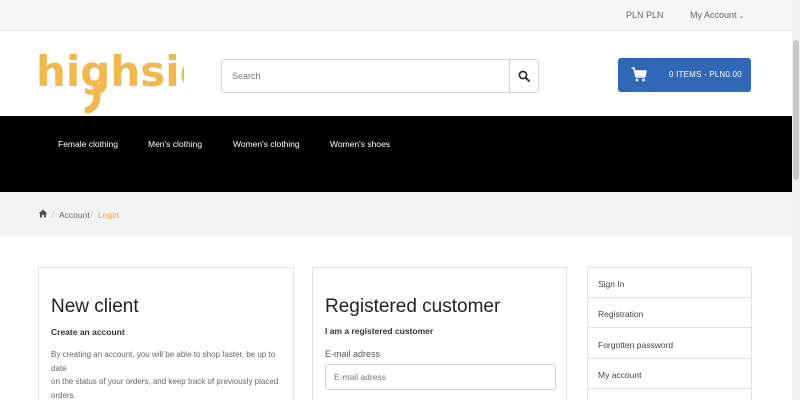 This screenshot has height=400, width=800. Describe the element at coordinates (705, 74) in the screenshot. I see `cart-summary: 0 ITEMS - PLN0.00` at that location.